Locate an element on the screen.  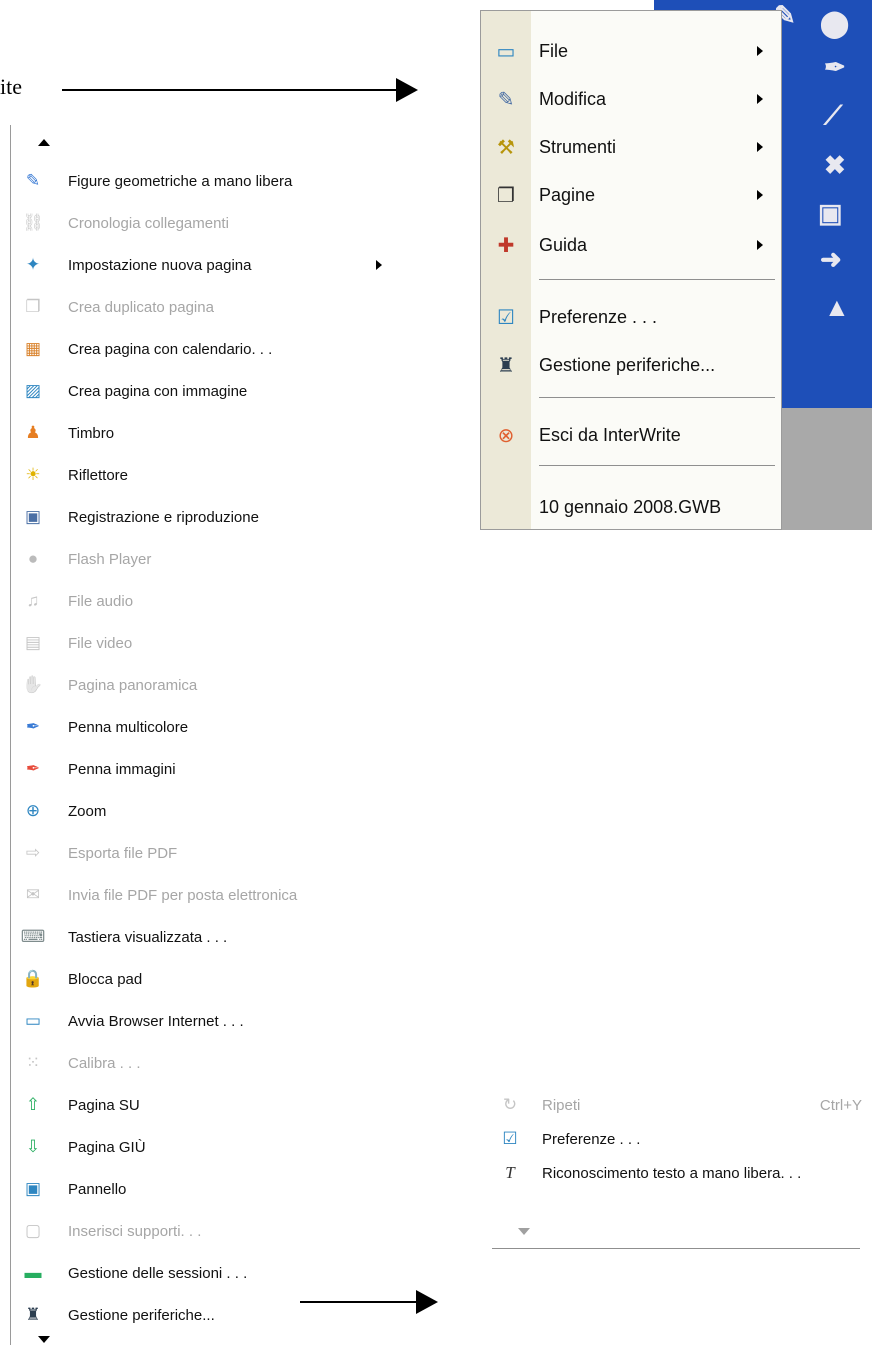
menu-item: ↻ Ripeti Ctrl+Y is located at coordinates (681, 1105).